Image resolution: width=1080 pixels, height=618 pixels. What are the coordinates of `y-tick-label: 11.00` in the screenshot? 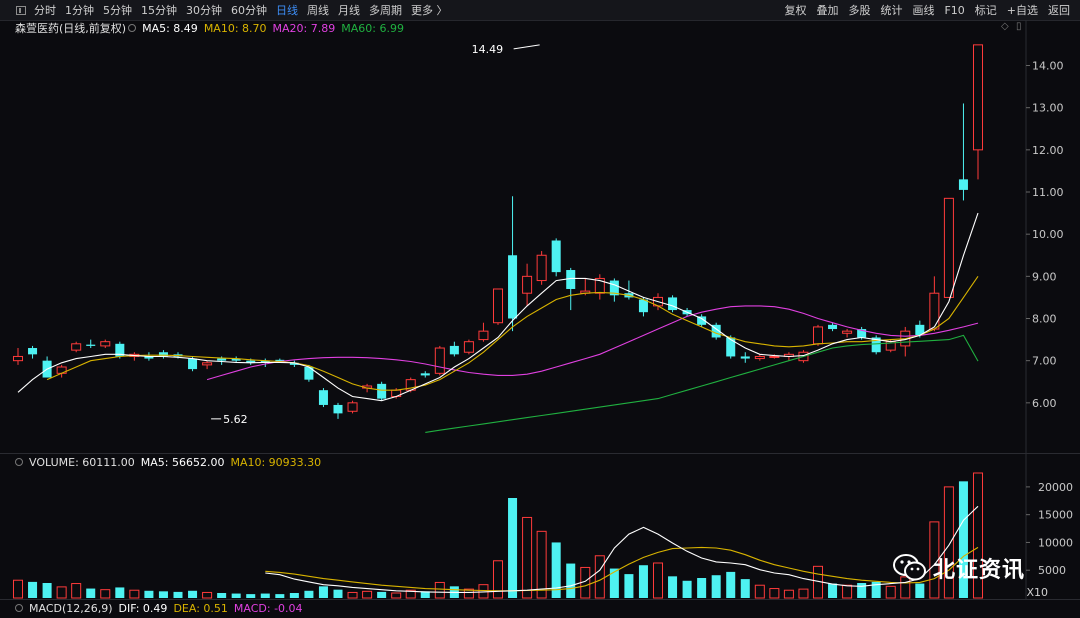 It's located at (1048, 192).